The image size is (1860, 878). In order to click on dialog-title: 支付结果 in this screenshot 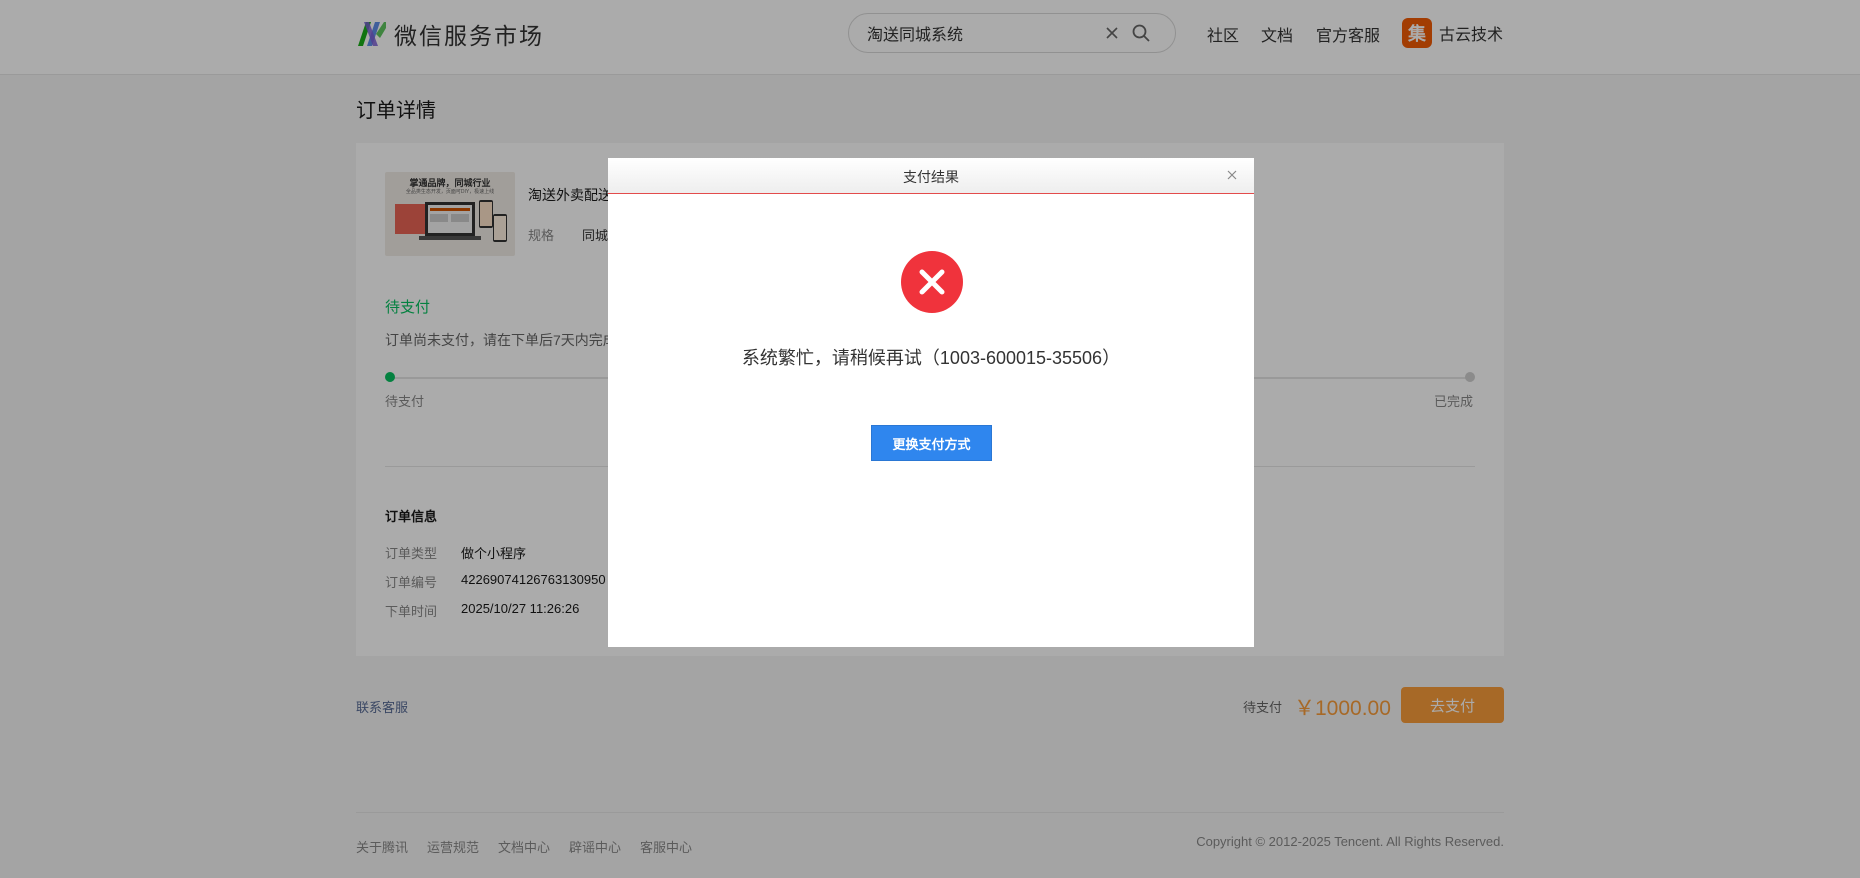, I will do `click(931, 177)`.